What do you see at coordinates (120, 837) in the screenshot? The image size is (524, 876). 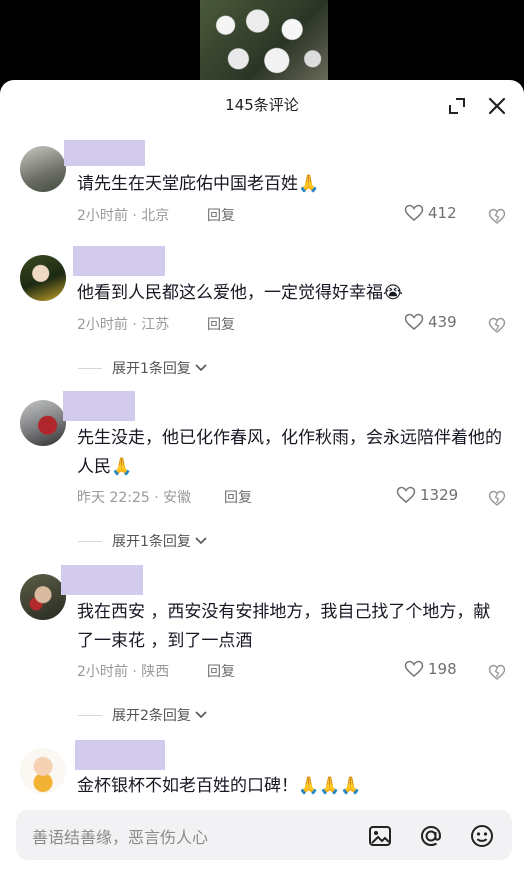 I see `comment-input-placeholder: 善语结善缘，恶言伤人心` at bounding box center [120, 837].